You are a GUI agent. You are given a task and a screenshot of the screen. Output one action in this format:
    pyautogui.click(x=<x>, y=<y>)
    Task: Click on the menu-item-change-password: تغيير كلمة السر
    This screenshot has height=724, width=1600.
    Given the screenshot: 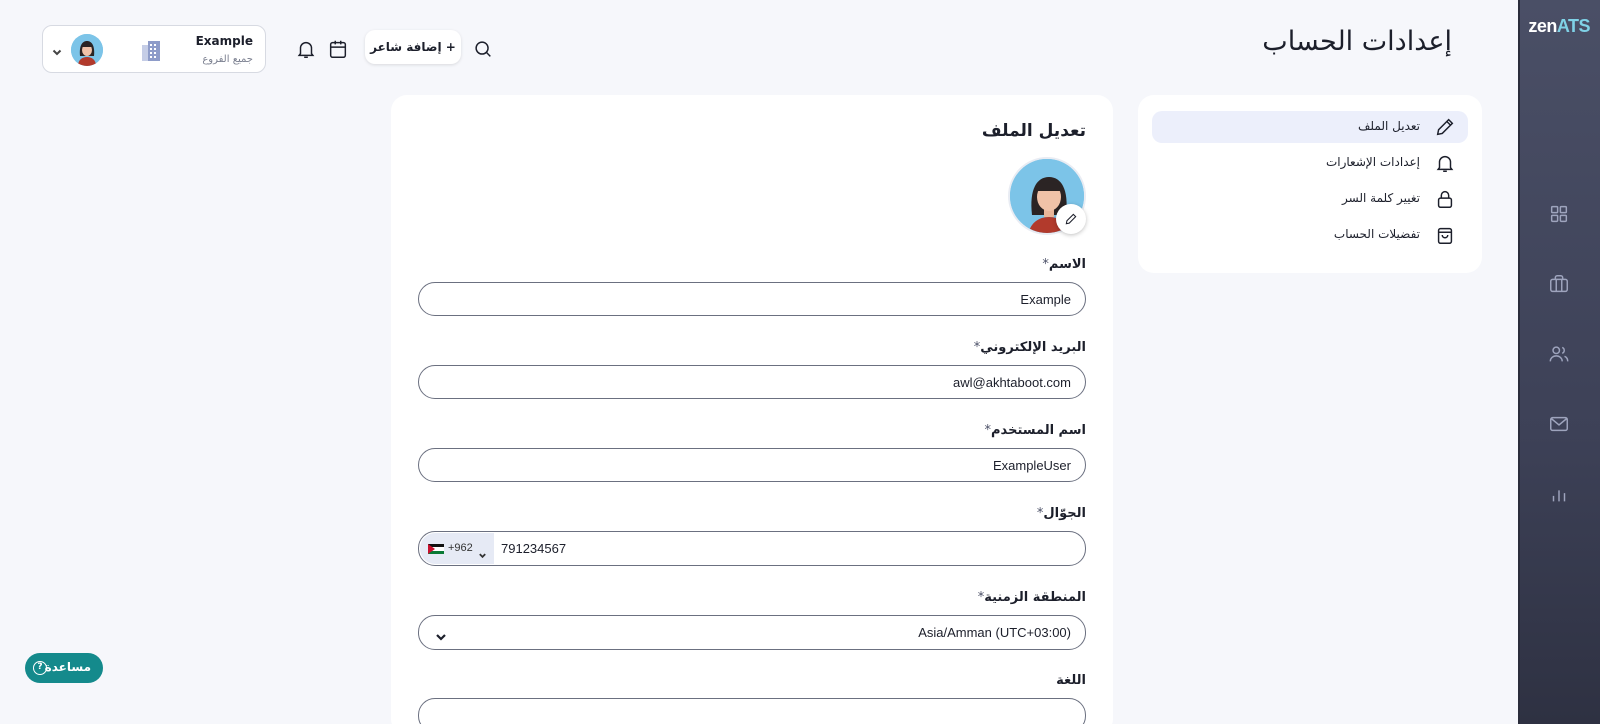 What is the action you would take?
    pyautogui.click(x=1310, y=199)
    